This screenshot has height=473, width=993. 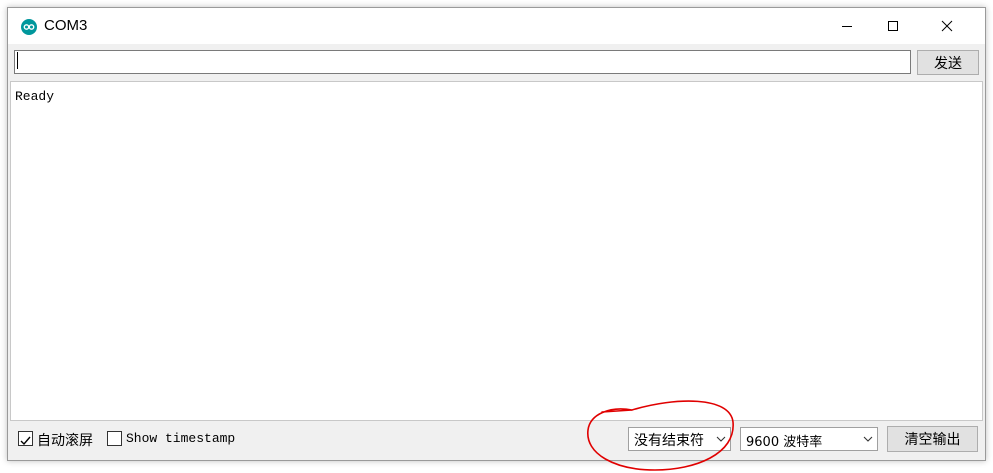 I want to click on send-button: 发送, so click(x=948, y=62).